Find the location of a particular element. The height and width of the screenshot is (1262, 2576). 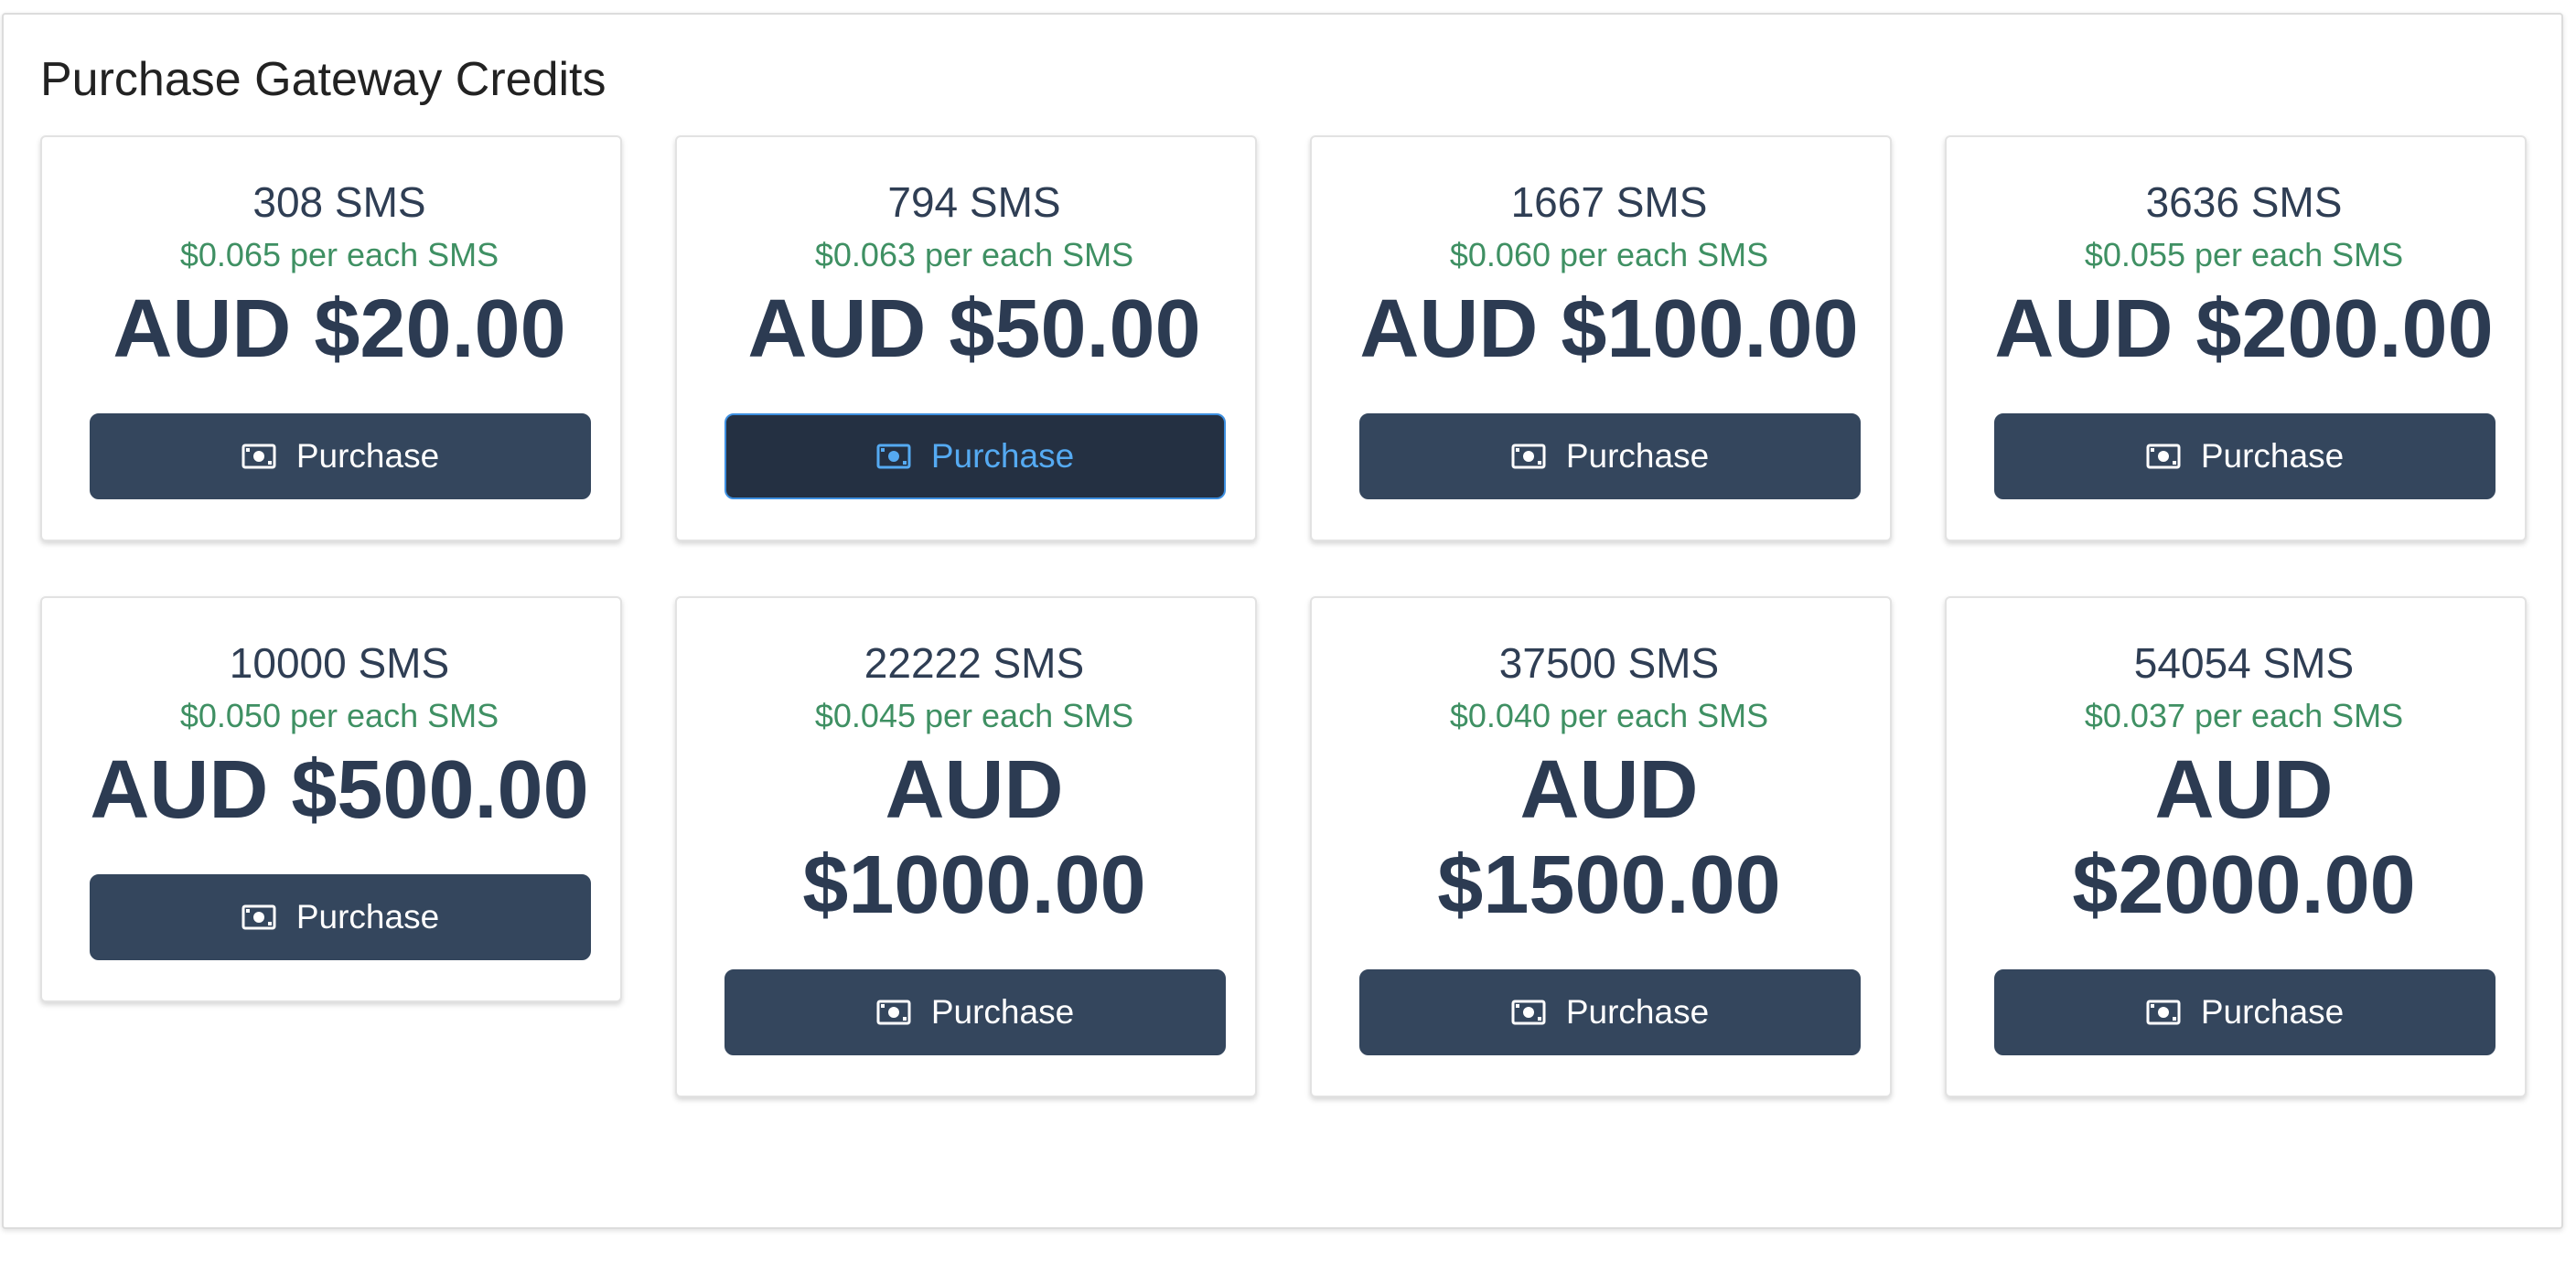

per-sms-rate: $0.055 per each SMS is located at coordinates (2244, 254).